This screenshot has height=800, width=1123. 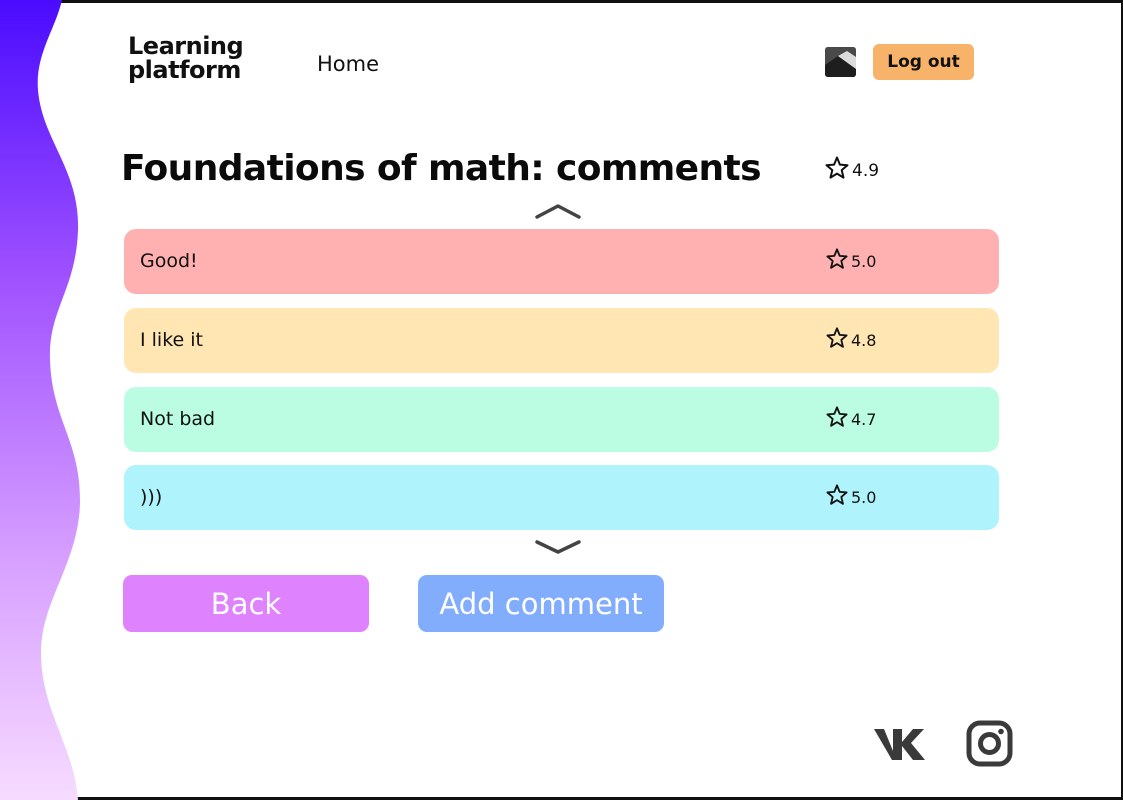 What do you see at coordinates (561, 419) in the screenshot?
I see `comment-card: Not bad 4.7` at bounding box center [561, 419].